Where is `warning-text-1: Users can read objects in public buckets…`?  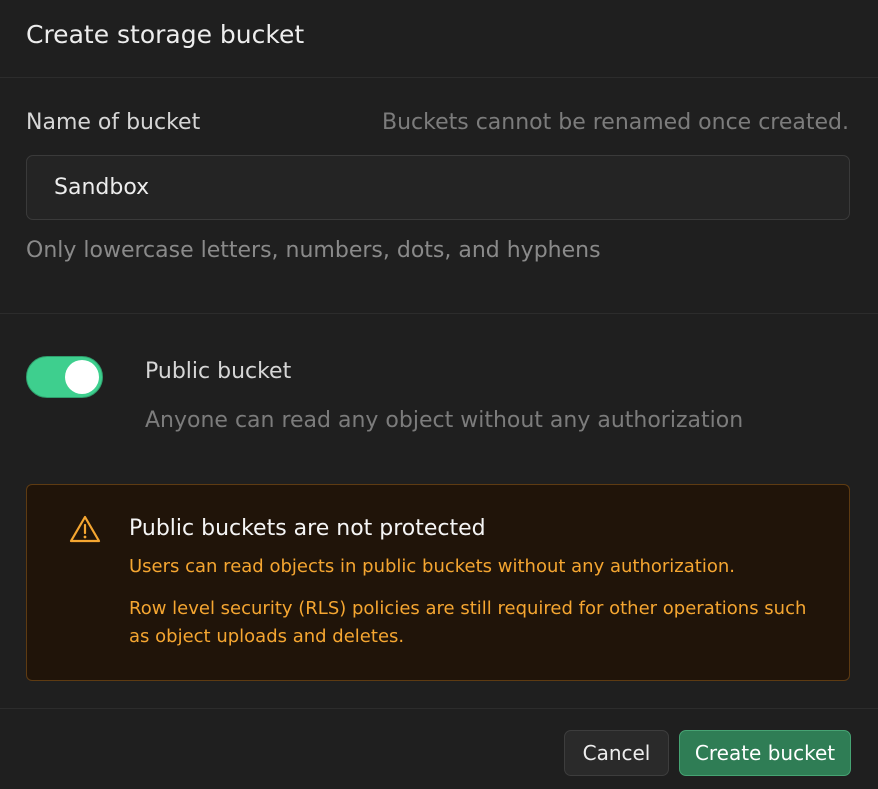
warning-text-1: Users can read objects in public buckets… is located at coordinates (432, 566).